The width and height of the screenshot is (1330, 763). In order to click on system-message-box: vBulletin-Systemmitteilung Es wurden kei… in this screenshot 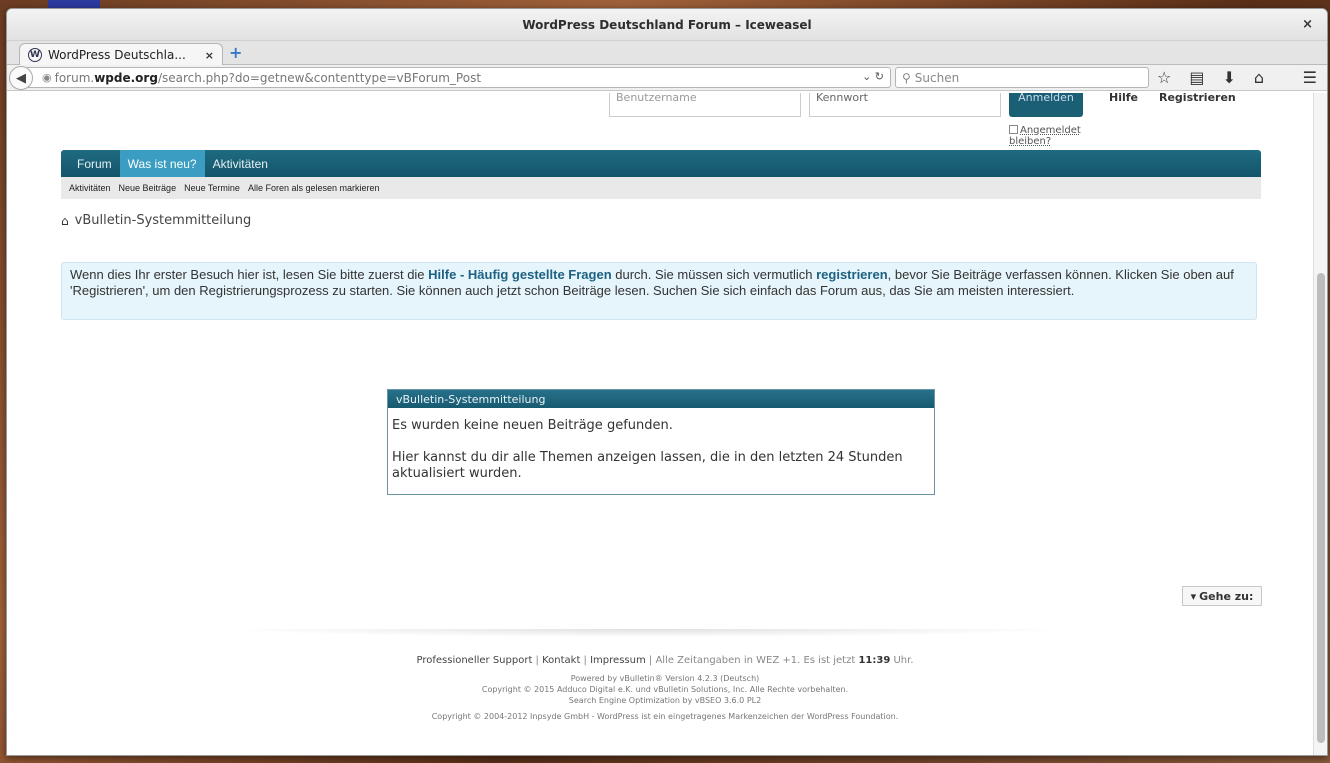, I will do `click(661, 442)`.